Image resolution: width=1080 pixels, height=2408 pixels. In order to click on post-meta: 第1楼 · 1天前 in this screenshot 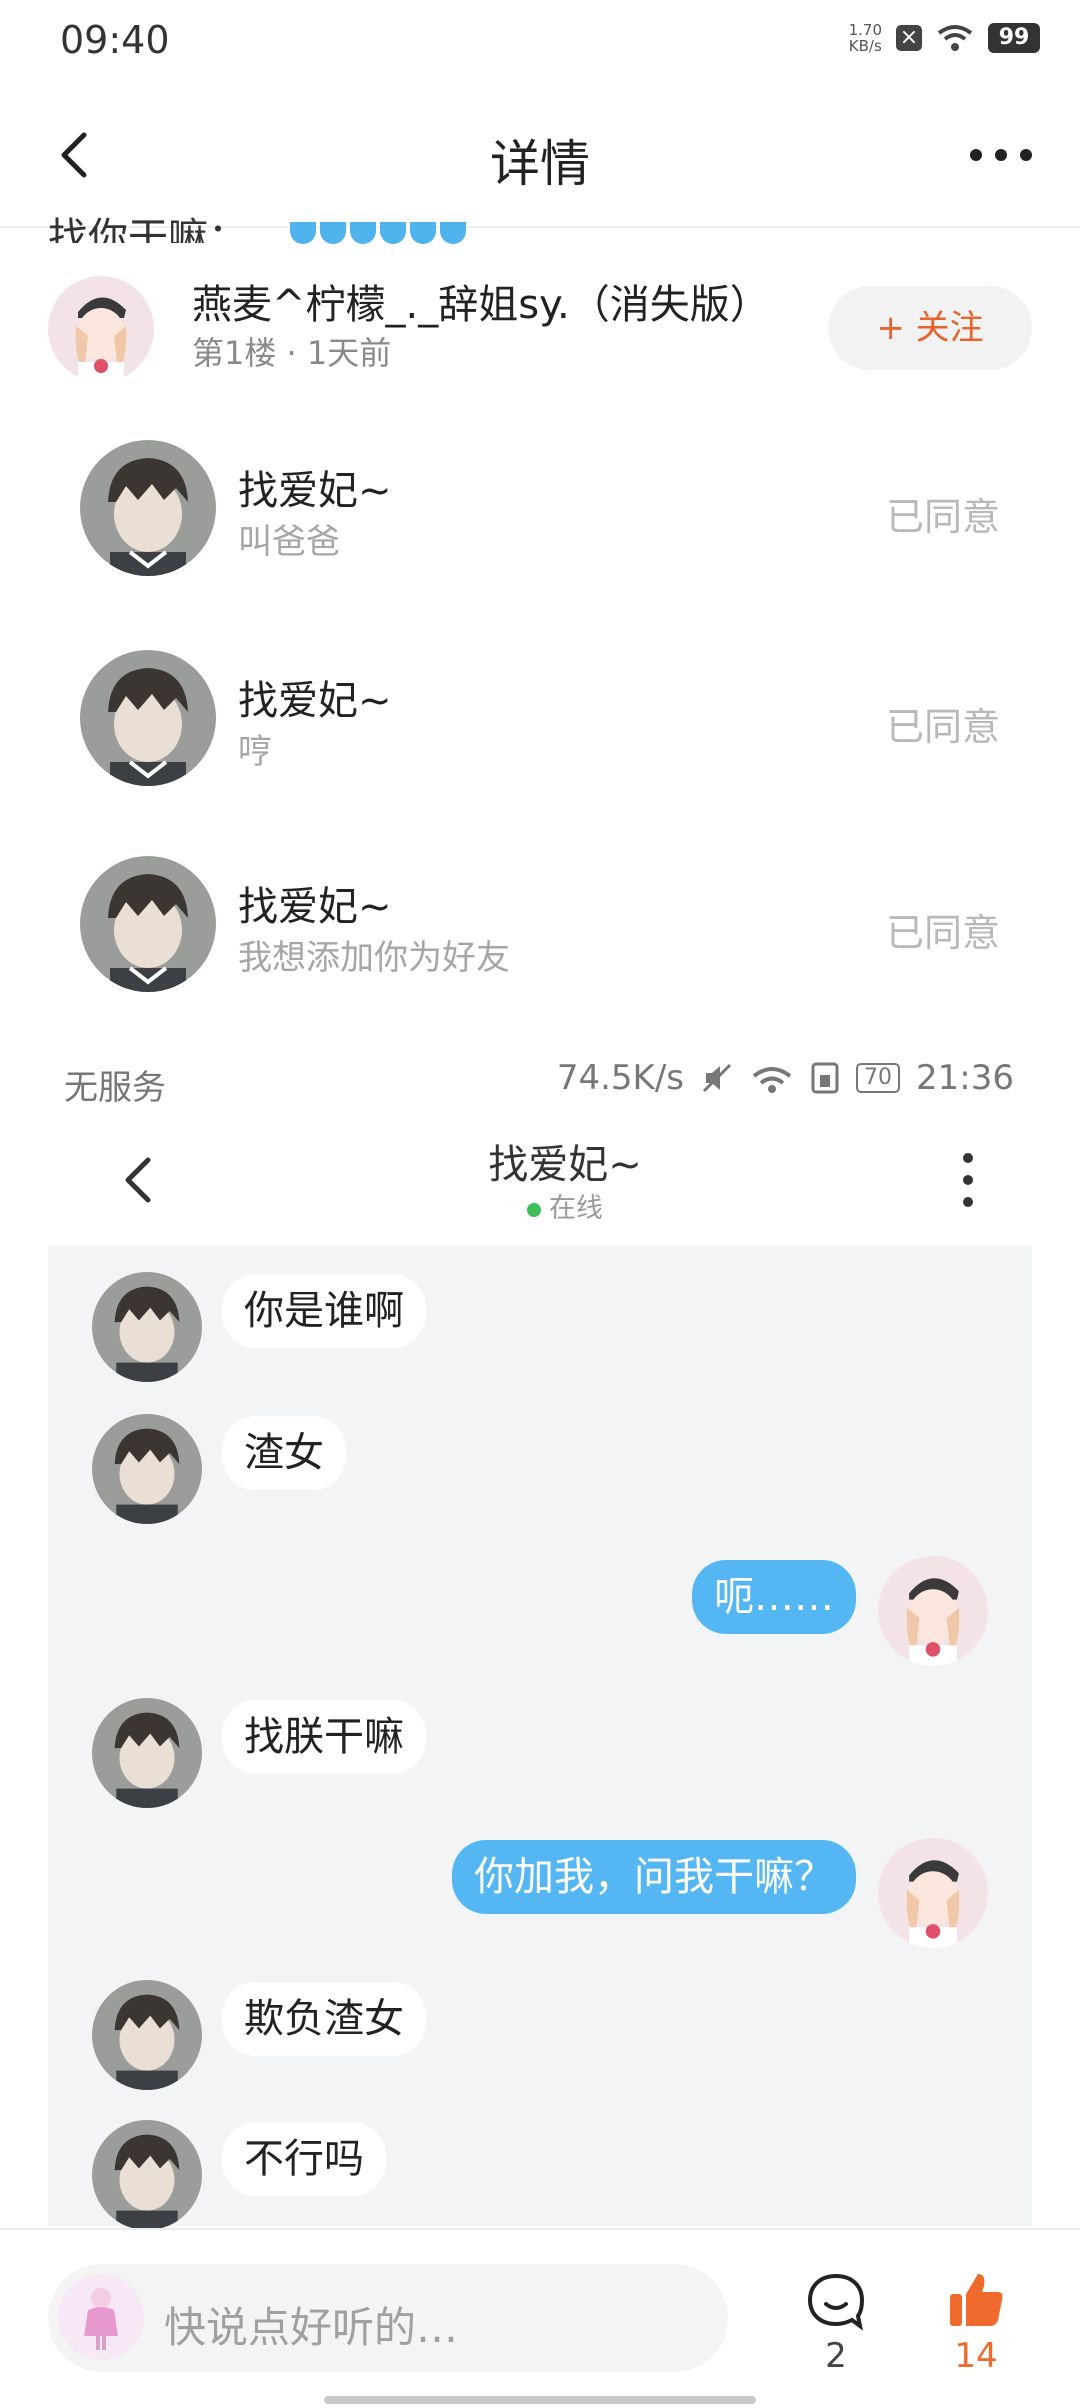, I will do `click(292, 353)`.